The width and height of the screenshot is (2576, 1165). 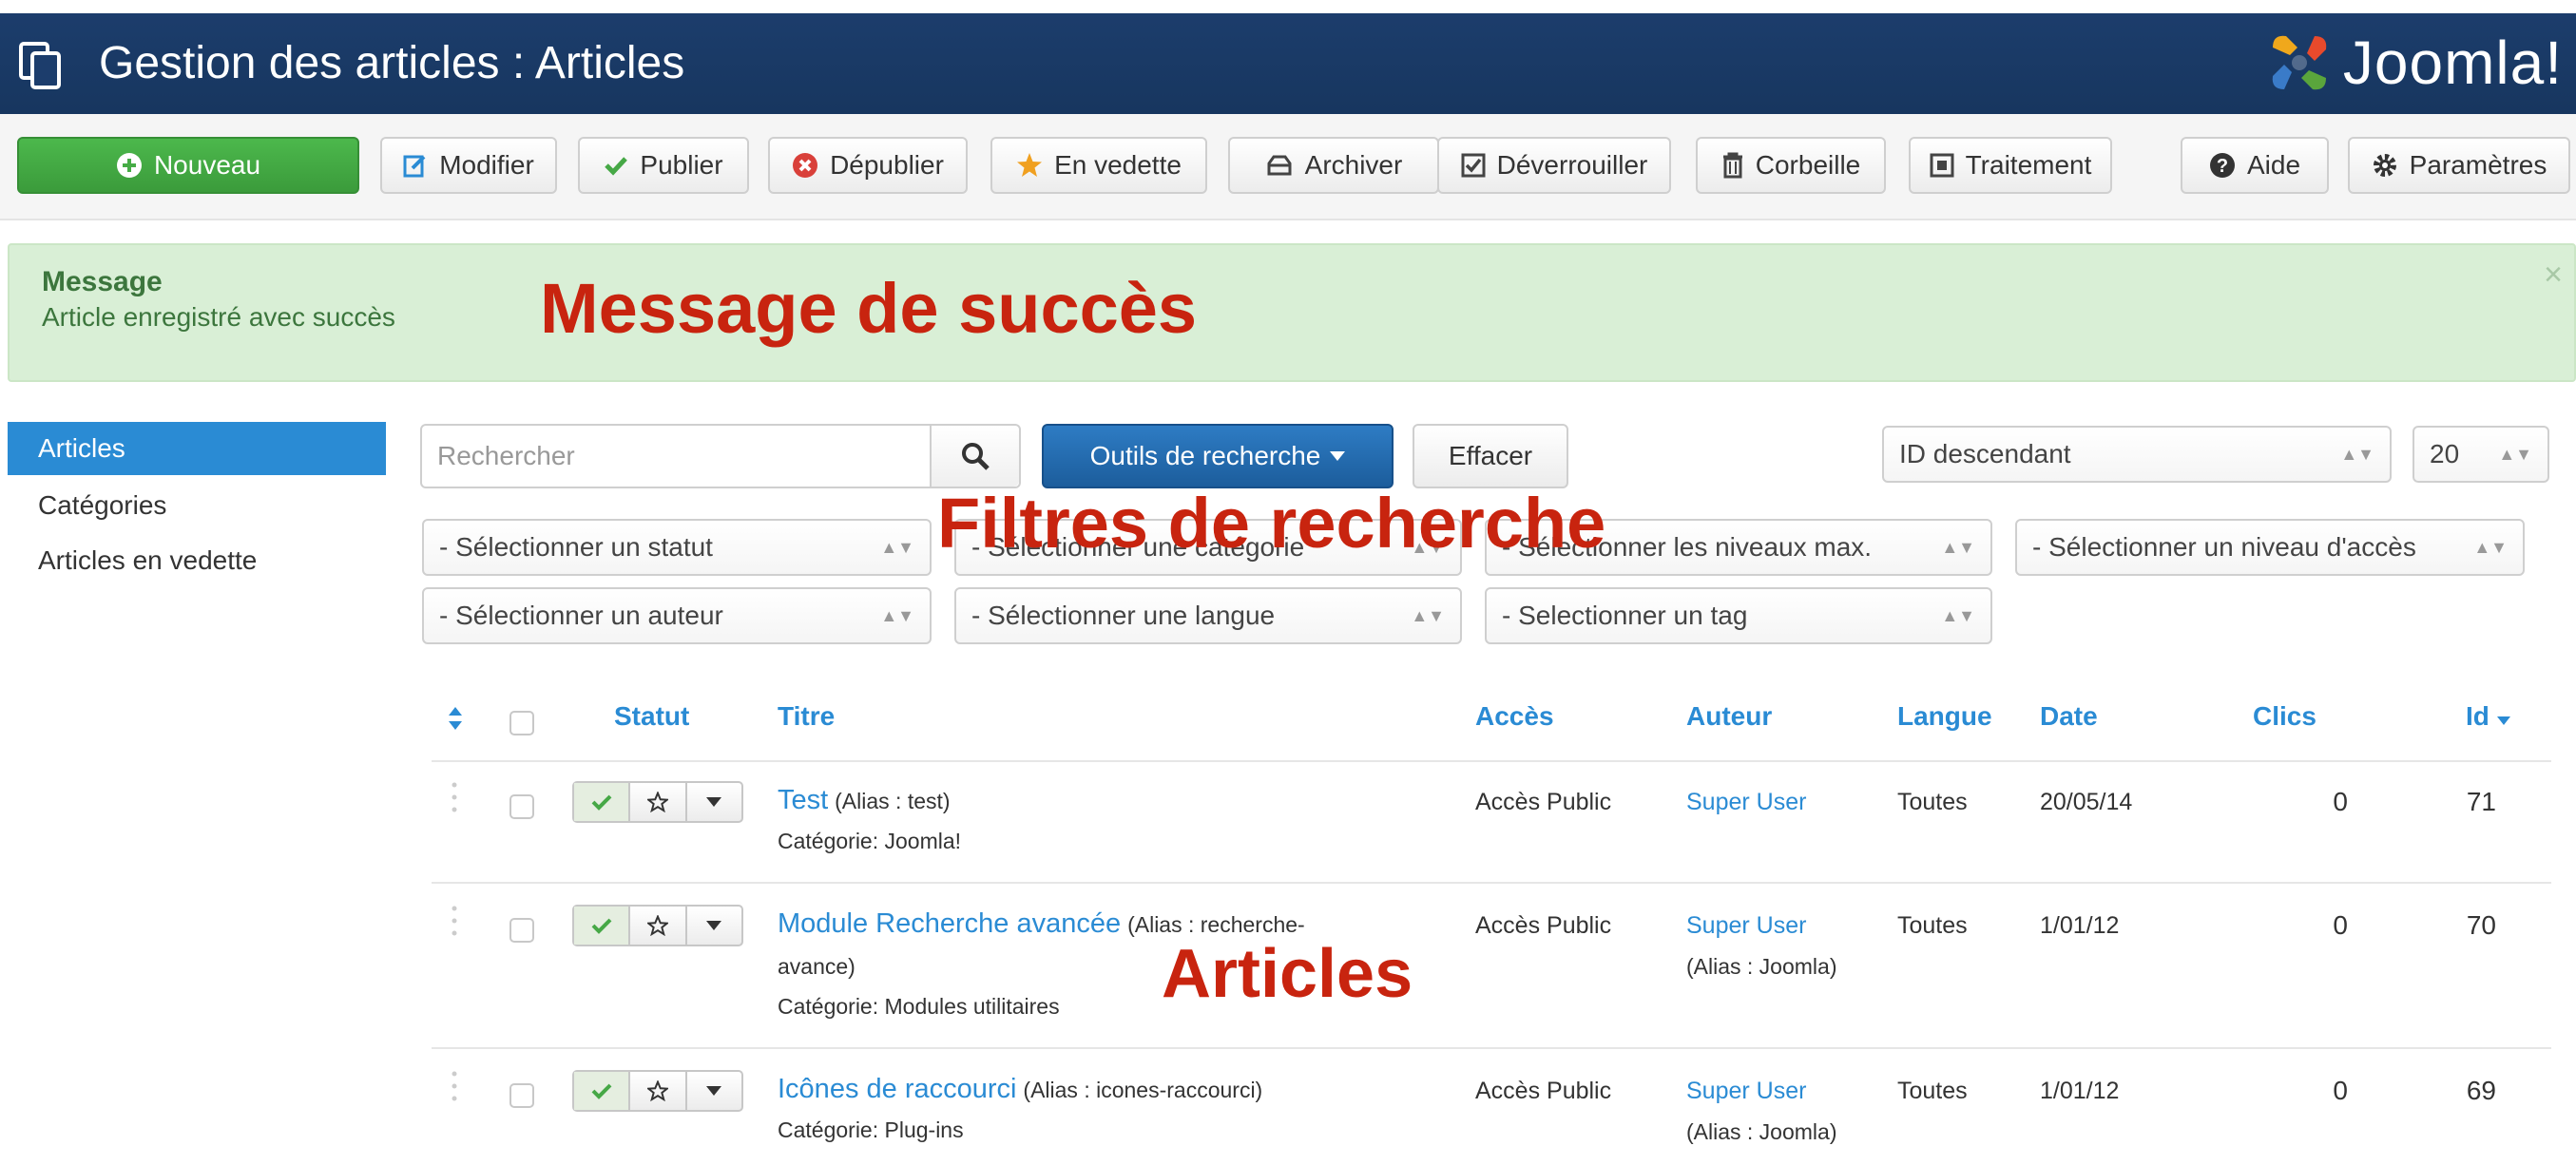 What do you see at coordinates (2137, 454) in the screenshot?
I see `ordering-select: ID descendant ▲▼` at bounding box center [2137, 454].